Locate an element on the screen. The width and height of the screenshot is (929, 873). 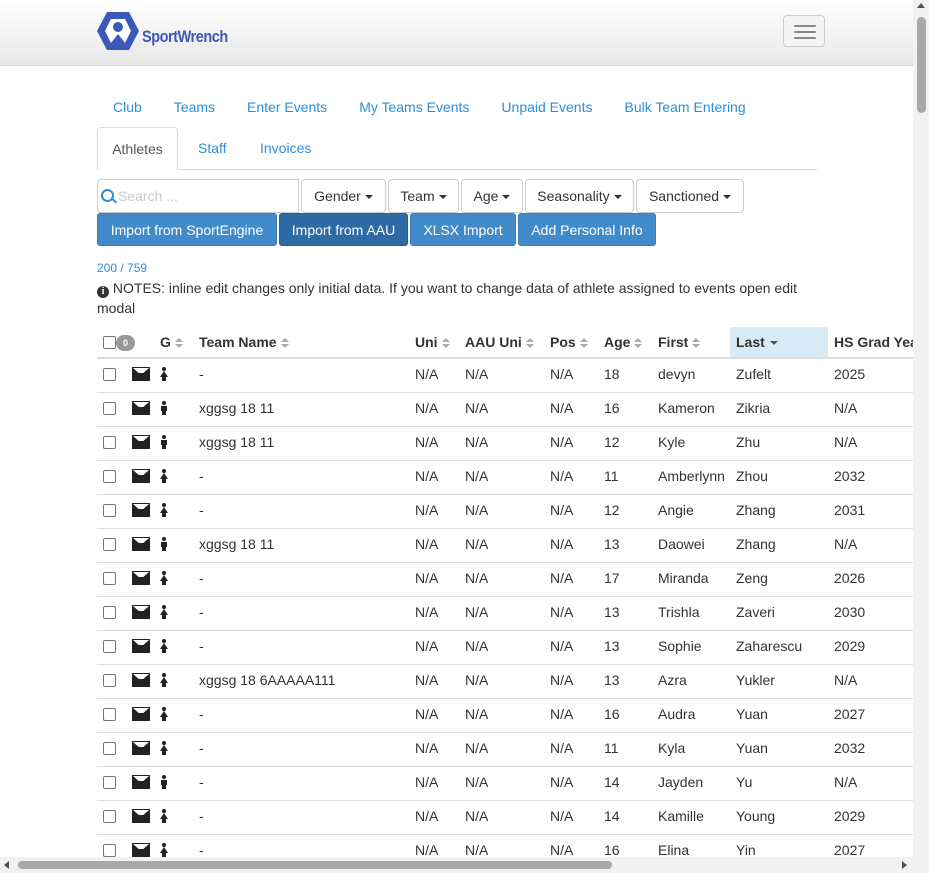
cell-team-name: xggsg 18 11 is located at coordinates (236, 443).